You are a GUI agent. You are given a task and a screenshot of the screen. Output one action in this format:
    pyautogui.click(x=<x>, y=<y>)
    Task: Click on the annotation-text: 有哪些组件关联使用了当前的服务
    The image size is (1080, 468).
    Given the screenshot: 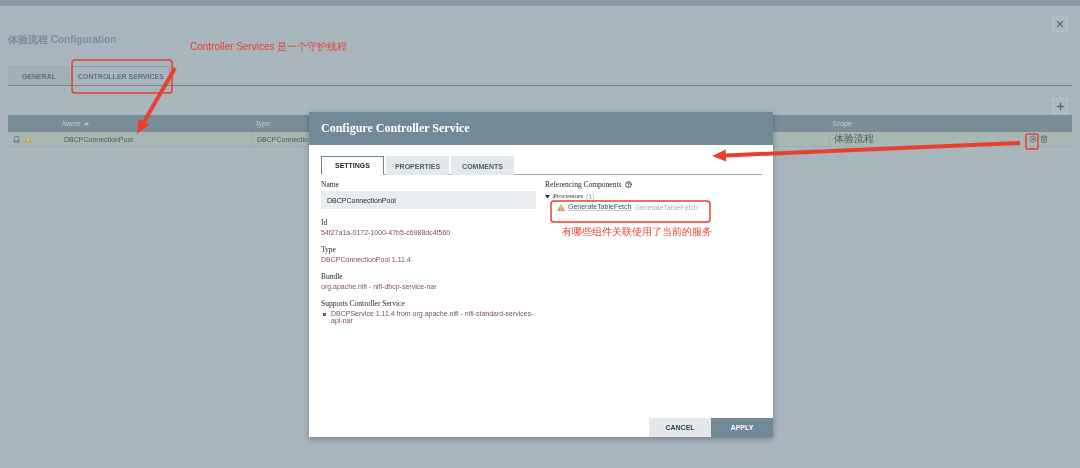 What is the action you would take?
    pyautogui.click(x=637, y=232)
    